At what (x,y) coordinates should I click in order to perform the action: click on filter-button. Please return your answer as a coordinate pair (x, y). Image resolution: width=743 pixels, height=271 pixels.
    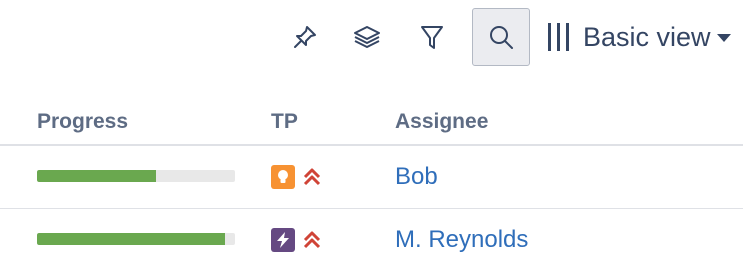
    Looking at the image, I should click on (432, 37).